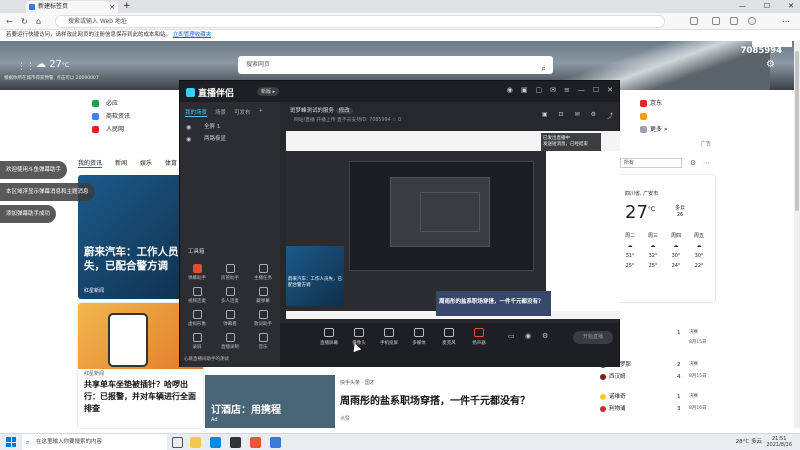 The height and width of the screenshot is (450, 800). I want to click on live-companion-taskbar-icon, so click(235, 442).